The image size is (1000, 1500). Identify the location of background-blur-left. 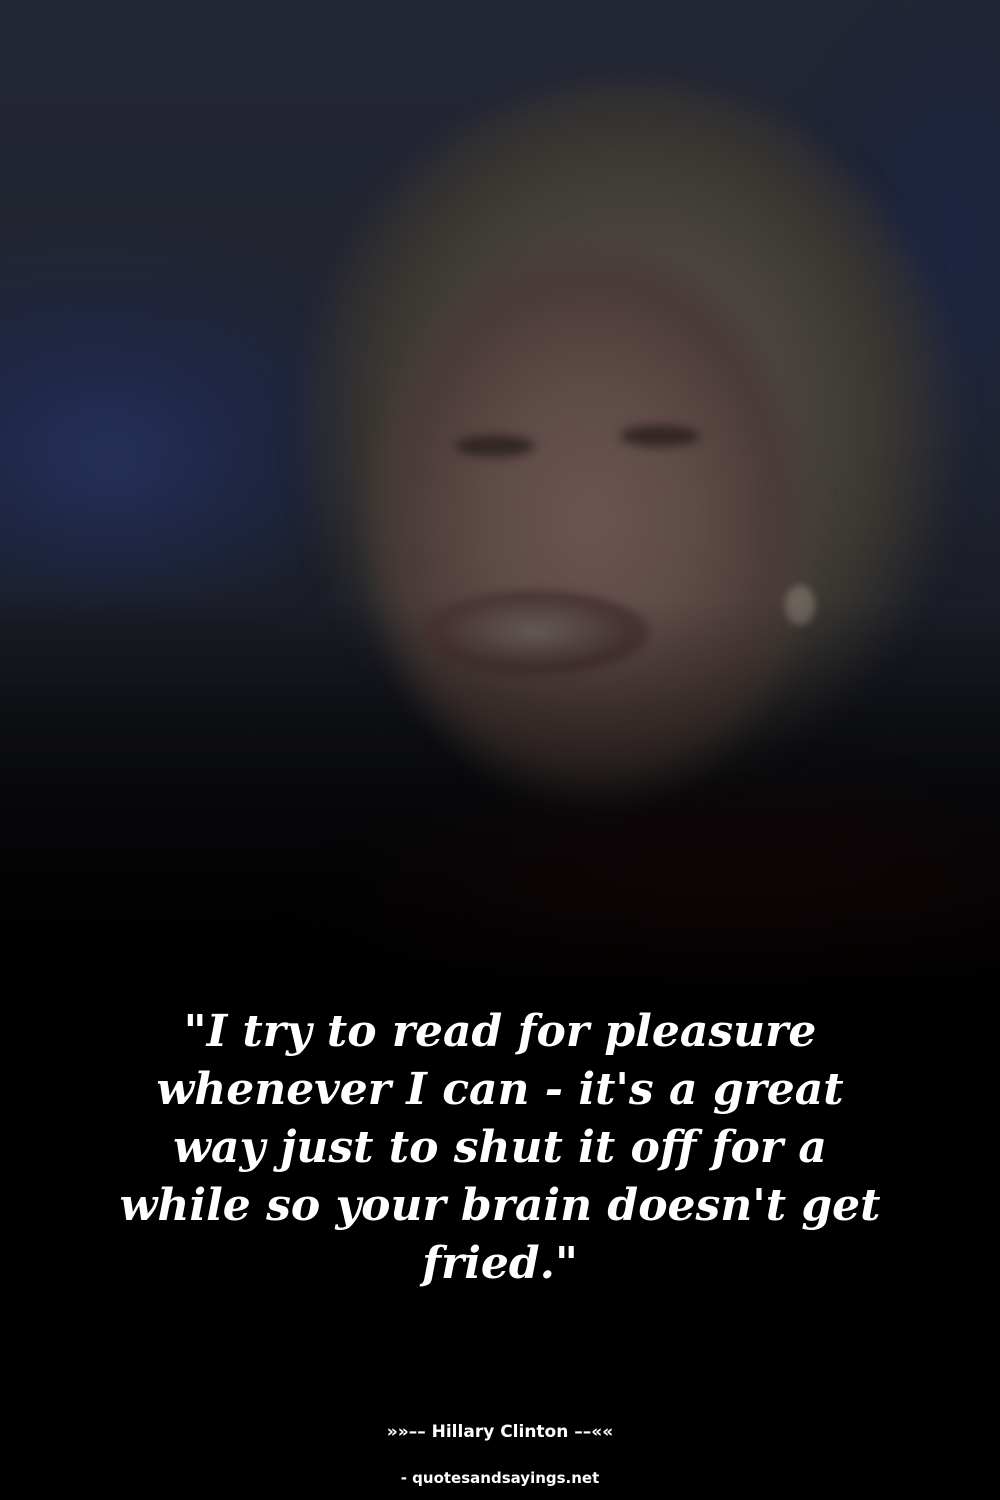
(150, 460).